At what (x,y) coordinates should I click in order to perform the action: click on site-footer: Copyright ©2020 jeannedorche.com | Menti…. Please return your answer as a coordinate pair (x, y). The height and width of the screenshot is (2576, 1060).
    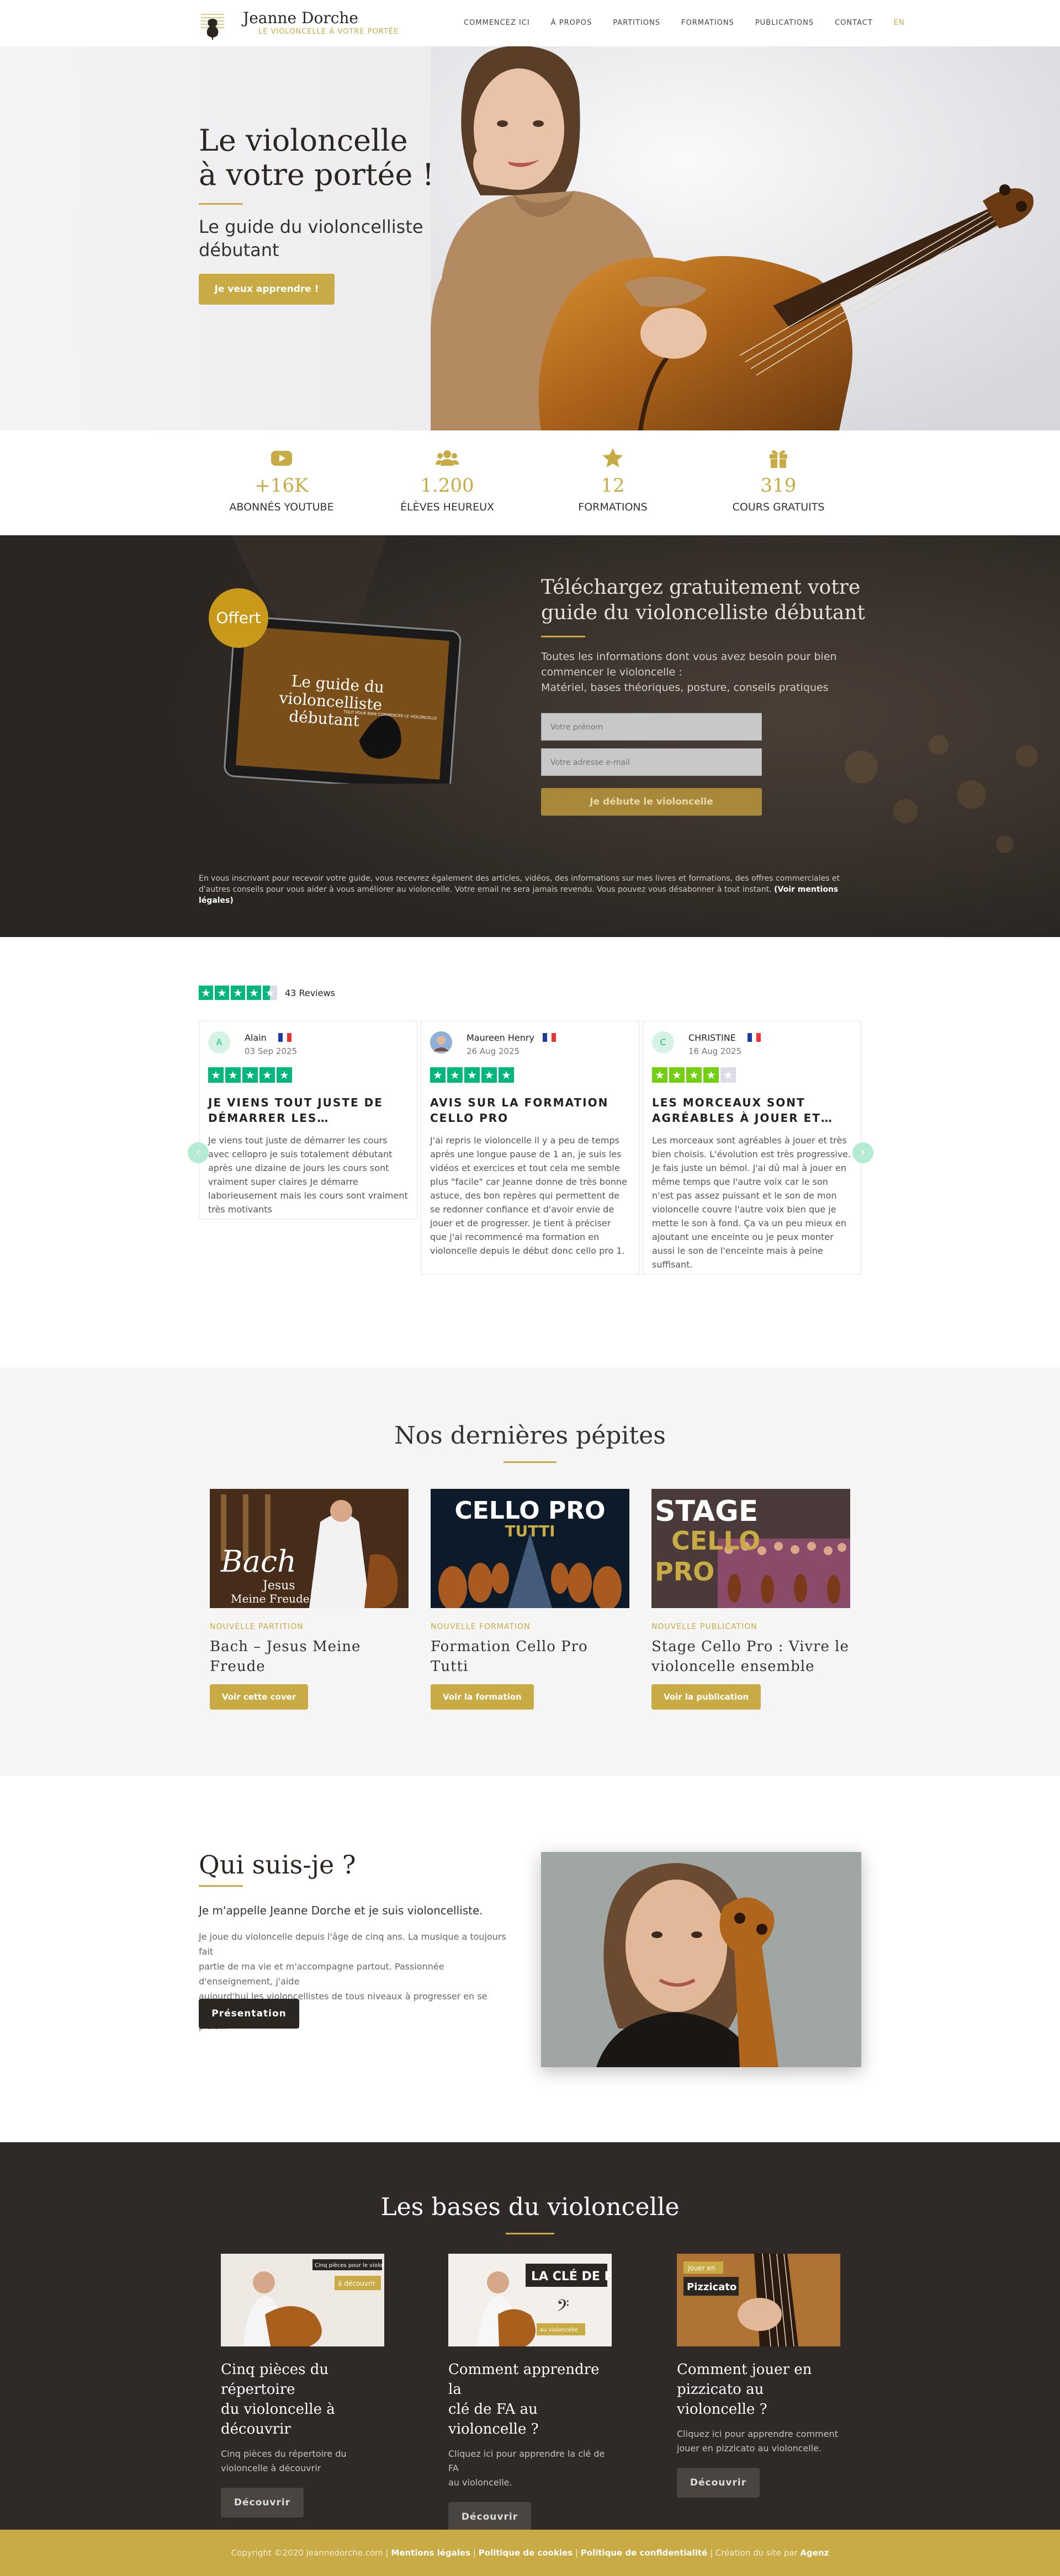
    Looking at the image, I should click on (530, 2553).